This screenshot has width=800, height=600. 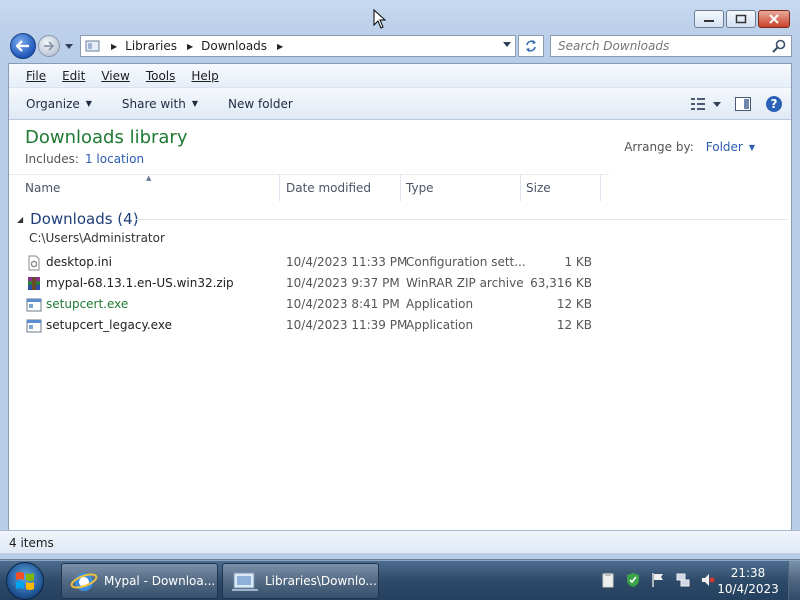 I want to click on breadcrumb-libraries: Libraries, so click(x=151, y=46).